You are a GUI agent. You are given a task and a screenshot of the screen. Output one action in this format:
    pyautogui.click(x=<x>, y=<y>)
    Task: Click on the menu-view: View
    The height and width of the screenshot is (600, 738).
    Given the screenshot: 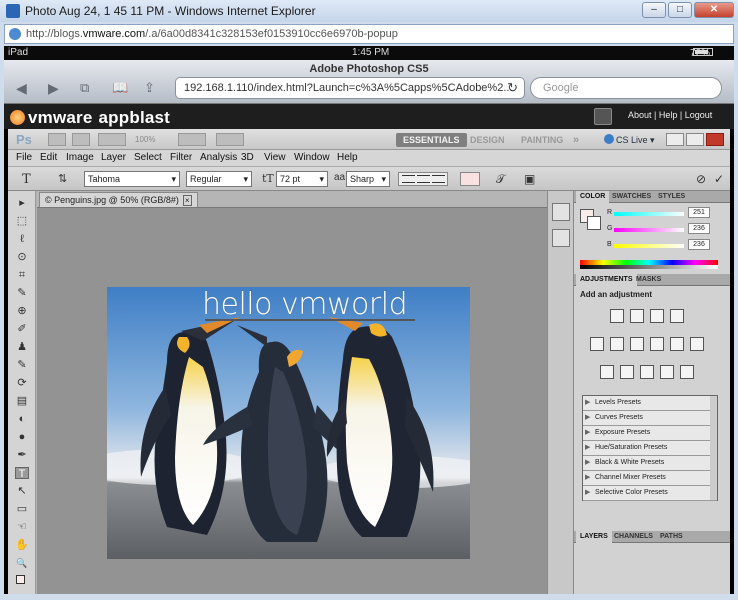 What is the action you would take?
    pyautogui.click(x=275, y=157)
    